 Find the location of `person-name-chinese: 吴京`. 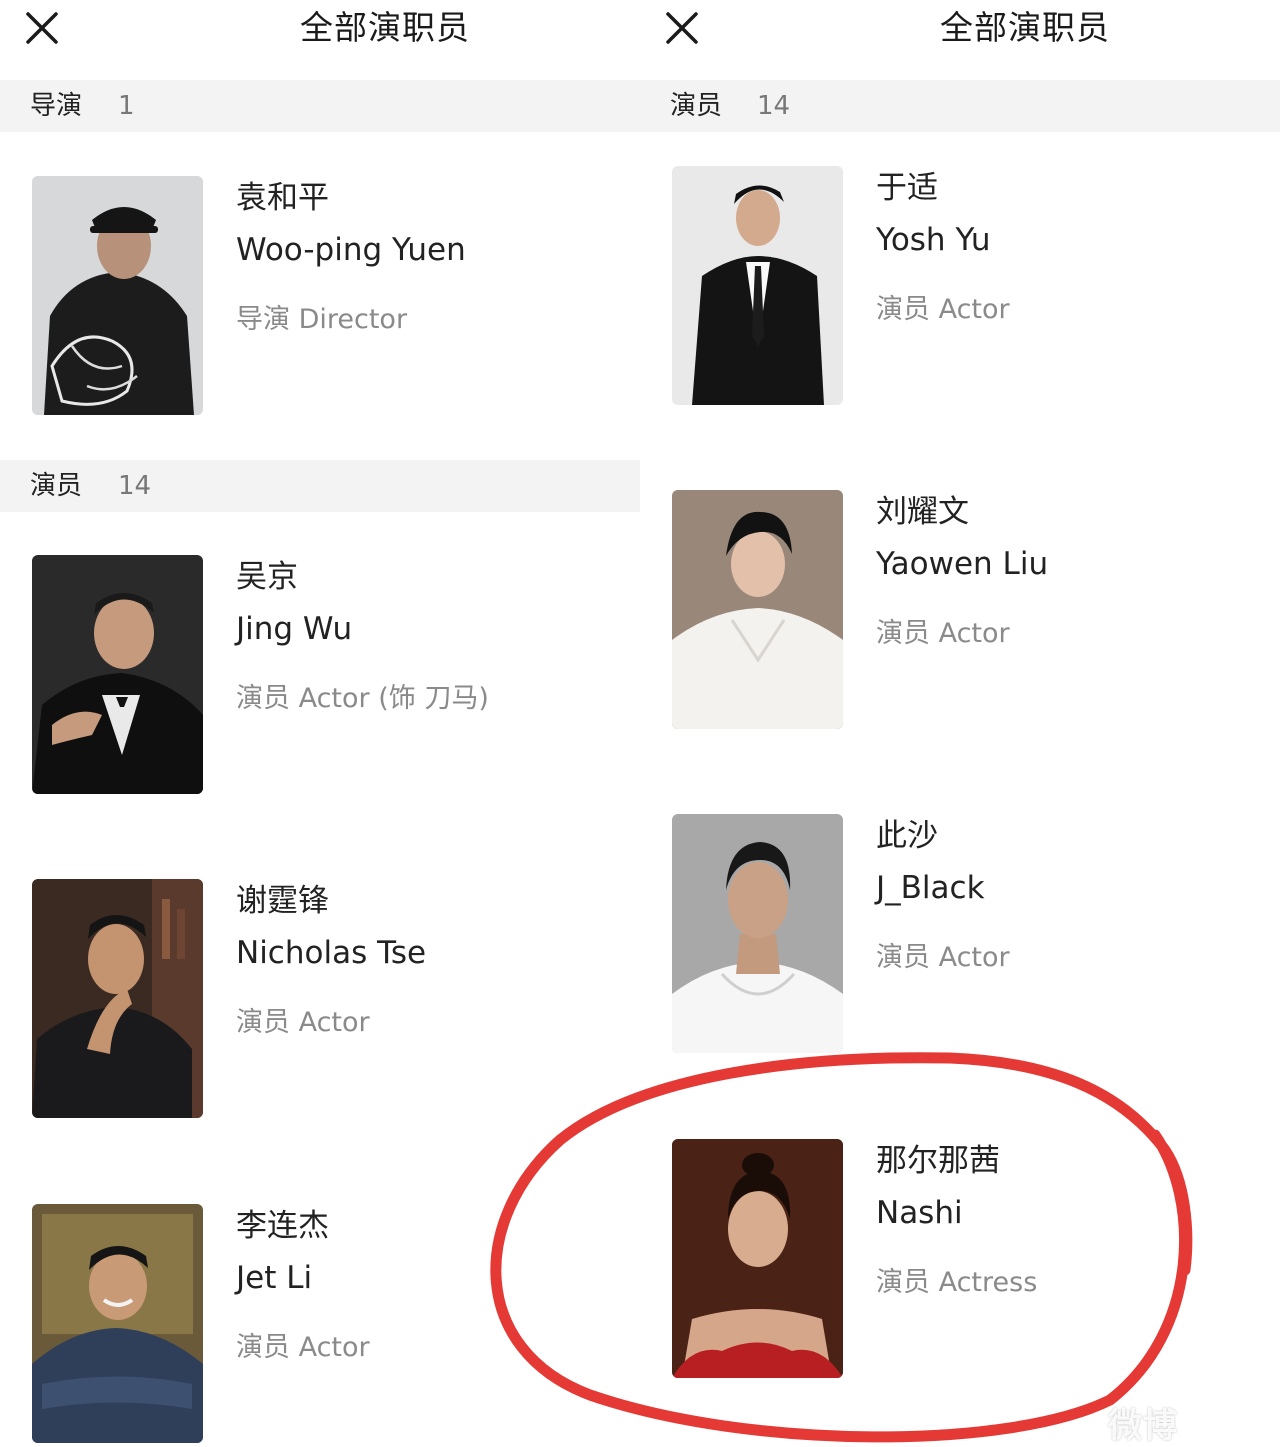

person-name-chinese: 吴京 is located at coordinates (267, 577).